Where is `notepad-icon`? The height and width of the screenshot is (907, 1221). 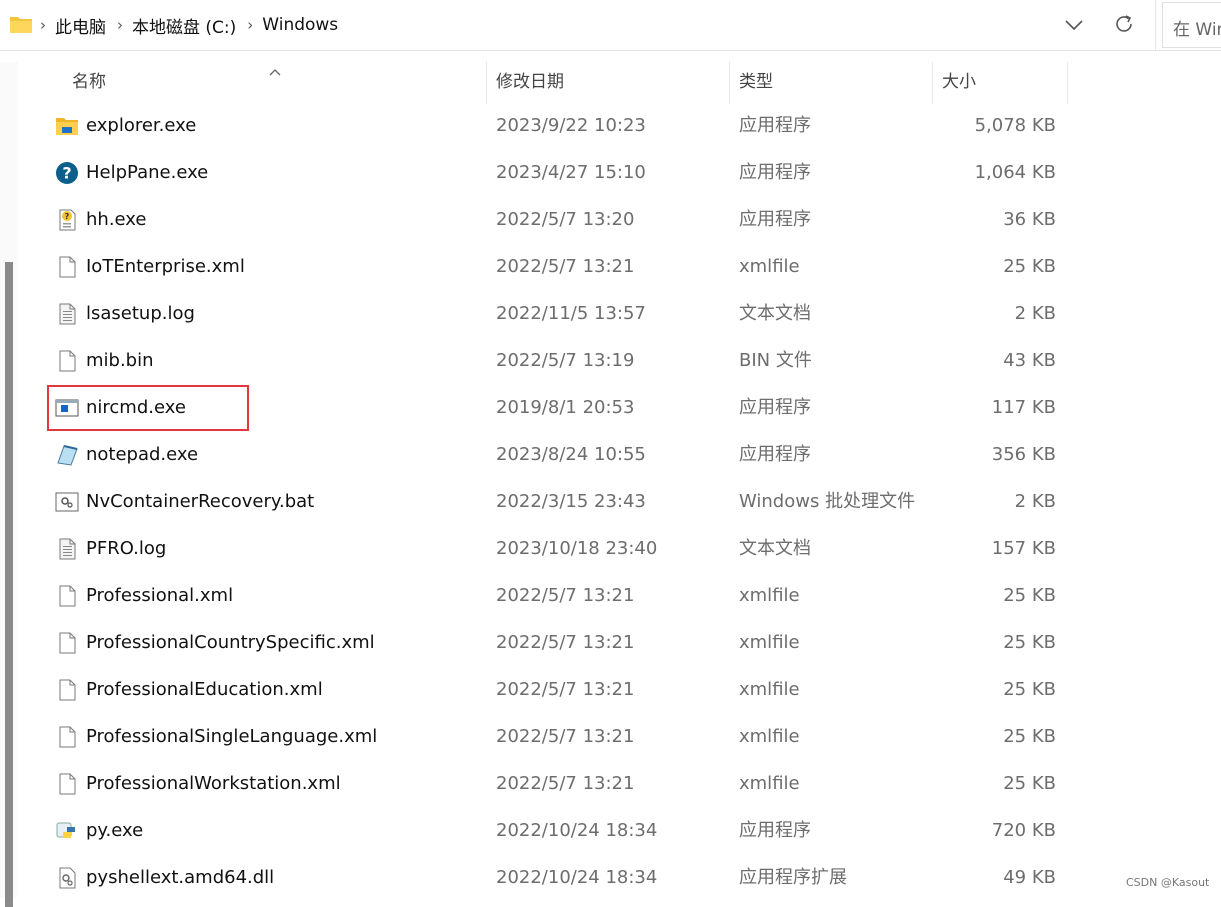 notepad-icon is located at coordinates (67, 455).